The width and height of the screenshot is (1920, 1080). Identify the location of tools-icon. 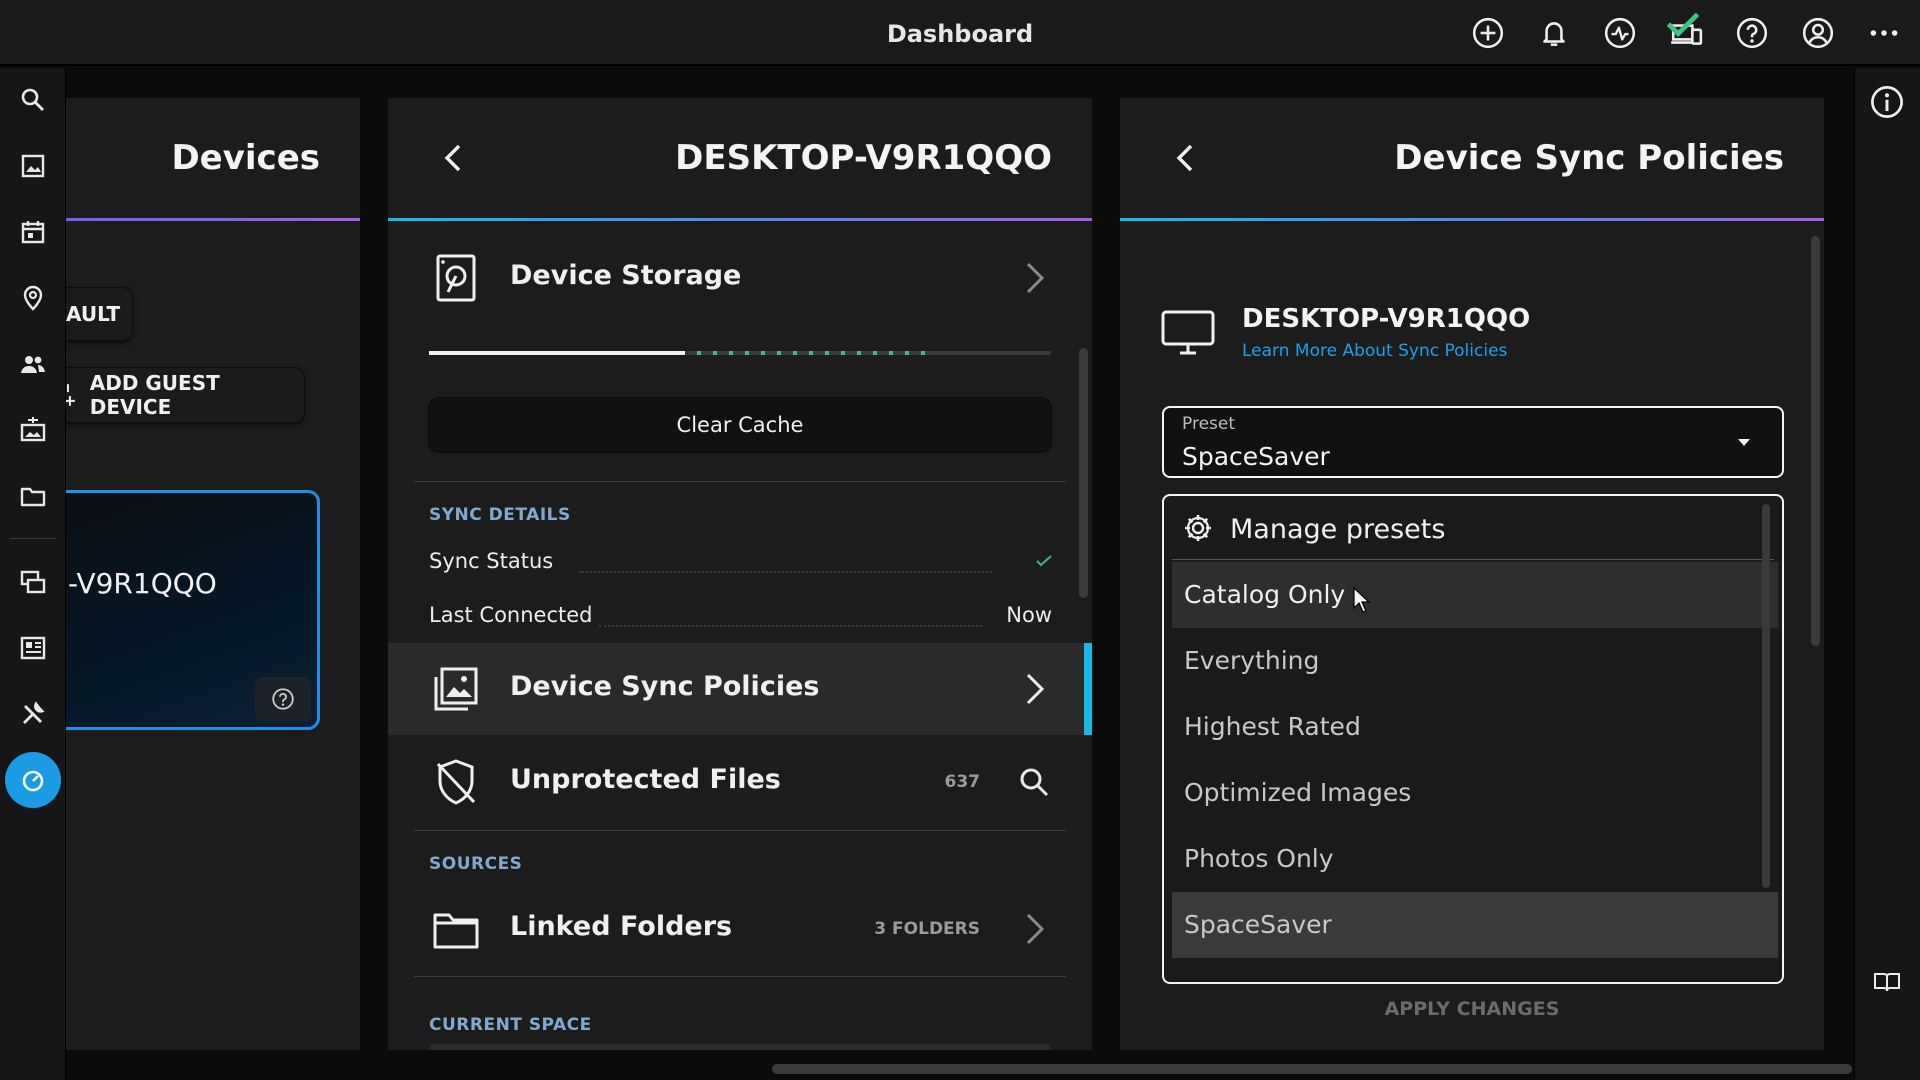
(33, 714).